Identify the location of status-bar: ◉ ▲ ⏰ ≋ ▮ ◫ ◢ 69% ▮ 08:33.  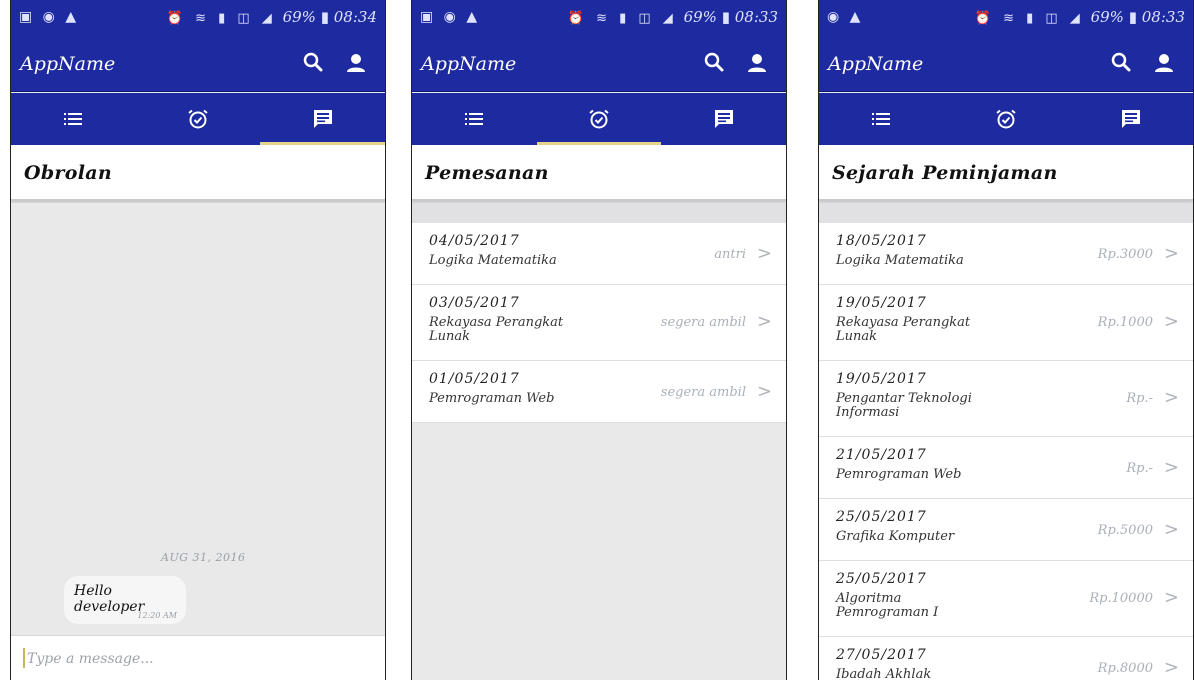
(1006, 18).